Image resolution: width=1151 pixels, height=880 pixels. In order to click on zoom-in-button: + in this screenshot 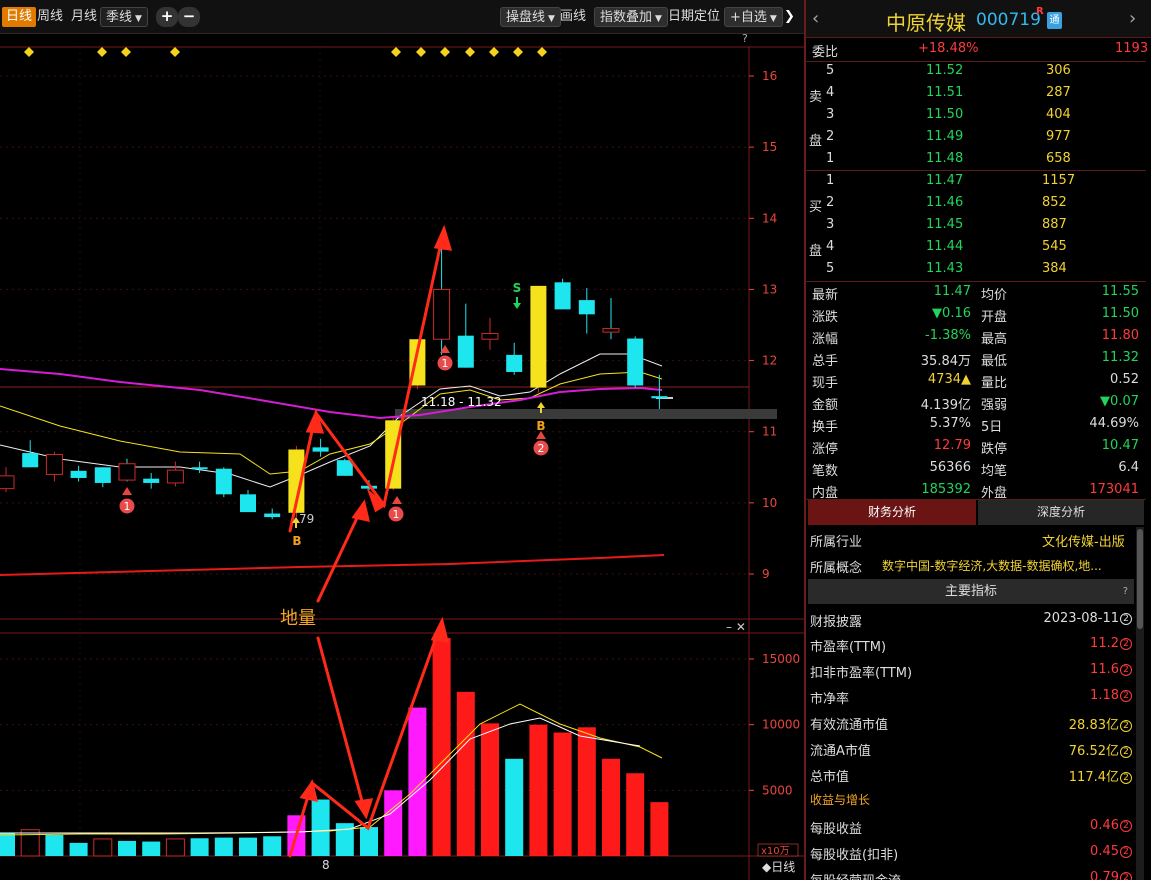, I will do `click(167, 17)`.